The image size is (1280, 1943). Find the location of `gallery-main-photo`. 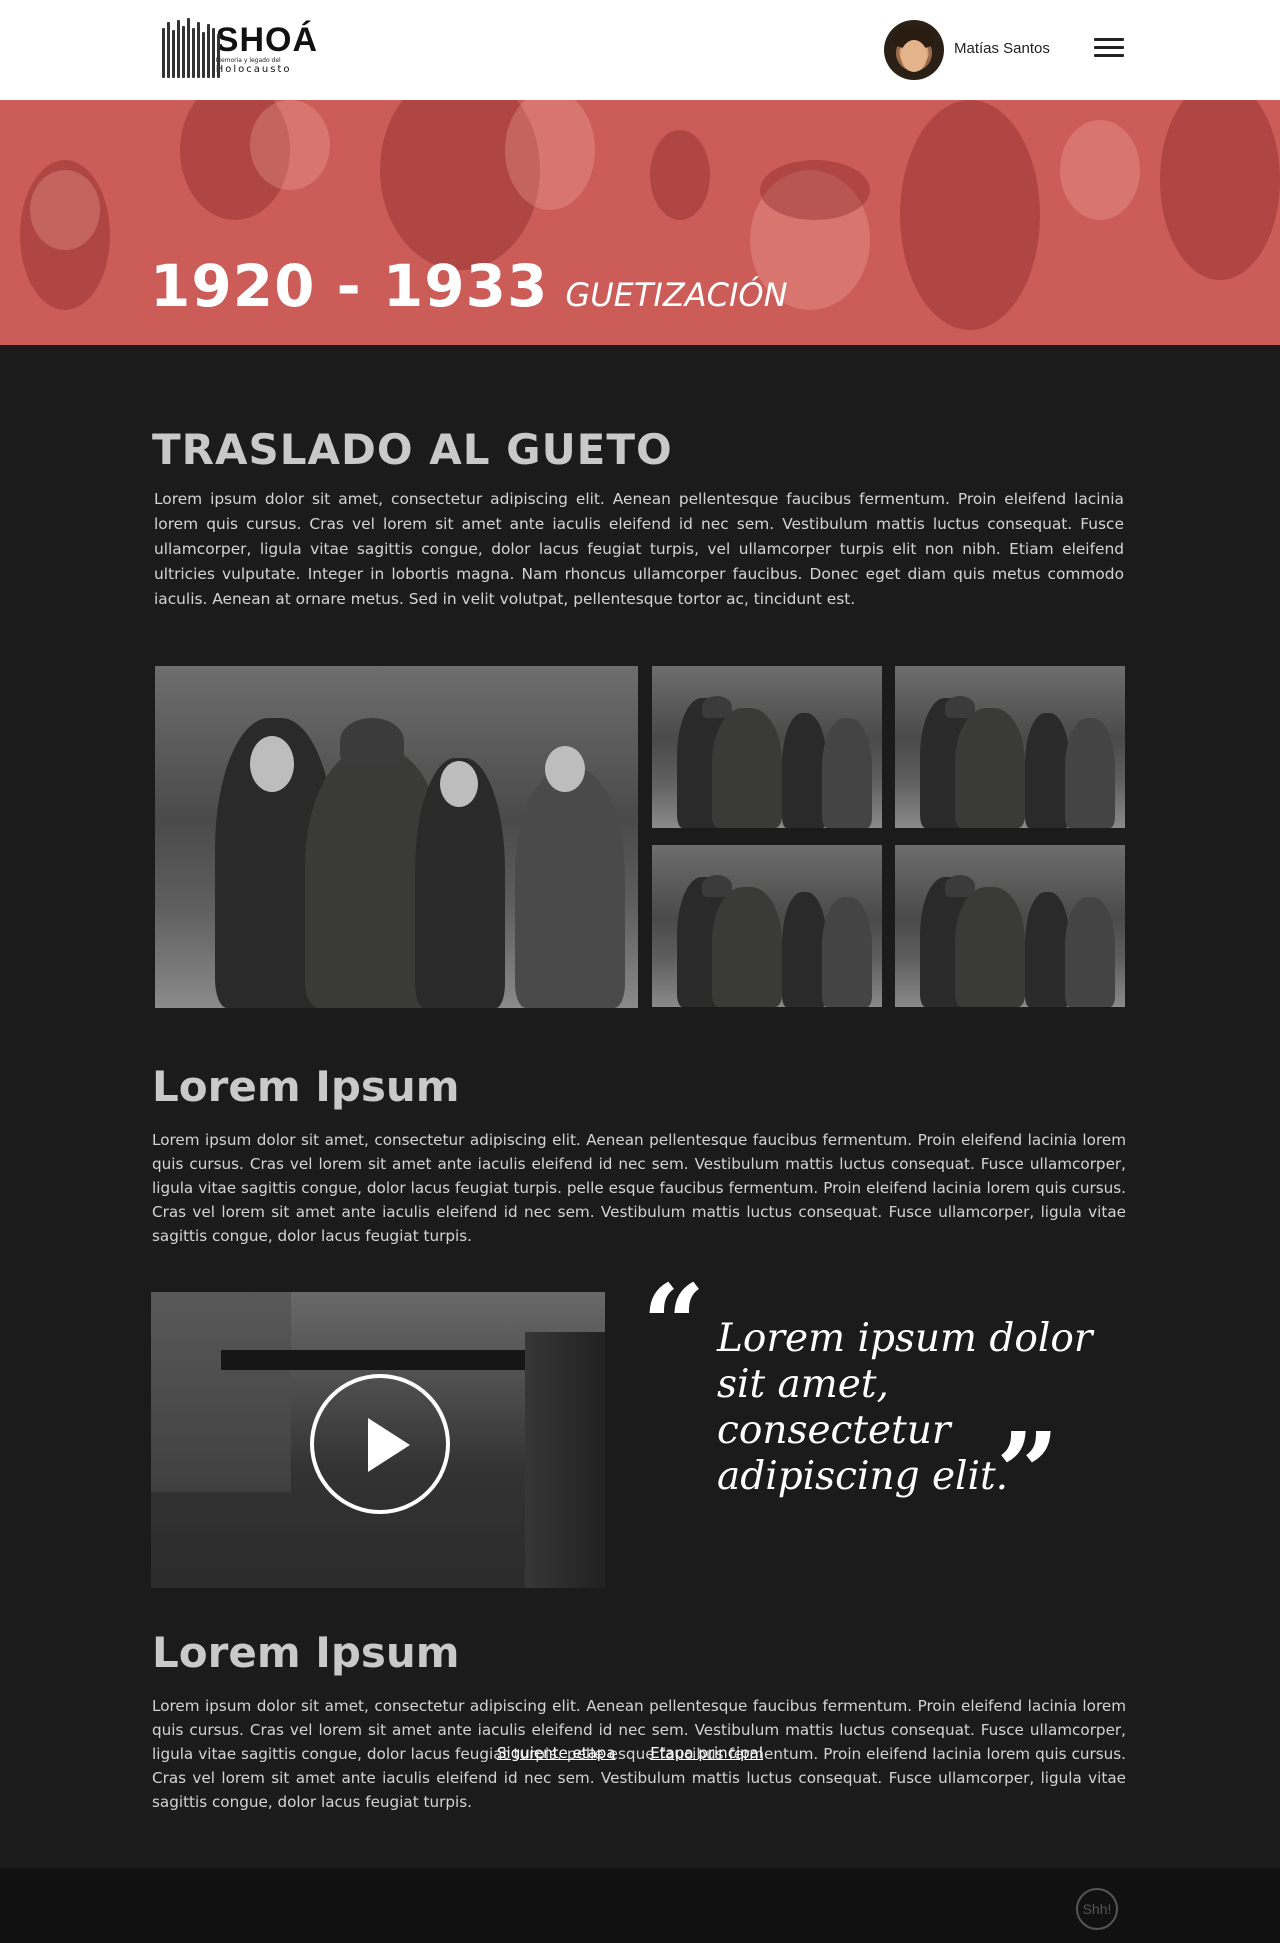

gallery-main-photo is located at coordinates (396, 837).